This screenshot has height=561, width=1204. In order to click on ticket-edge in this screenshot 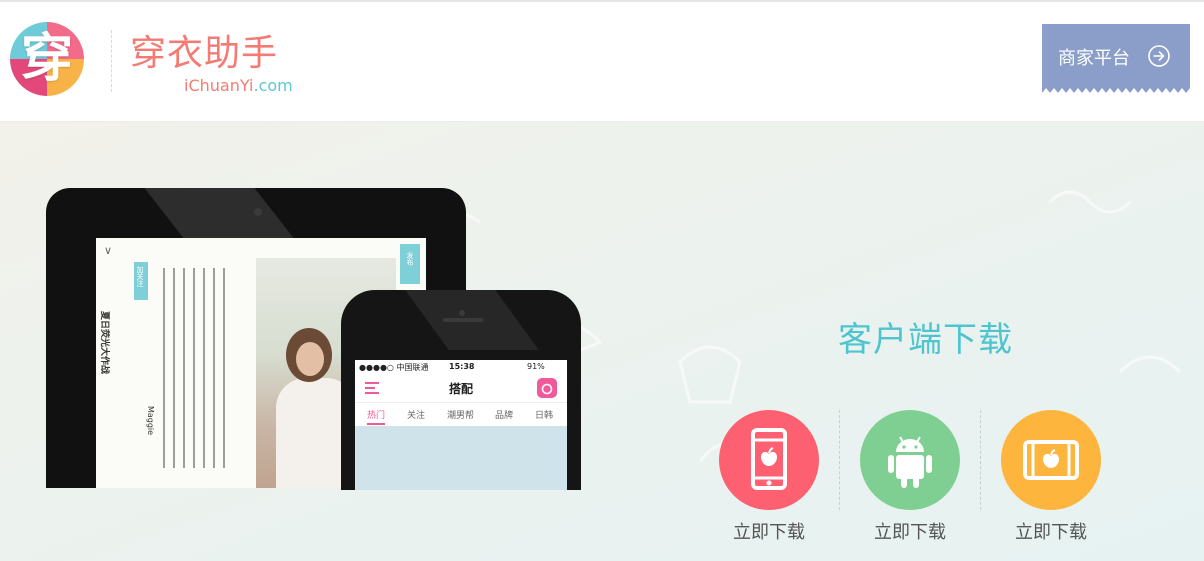, I will do `click(1116, 89)`.